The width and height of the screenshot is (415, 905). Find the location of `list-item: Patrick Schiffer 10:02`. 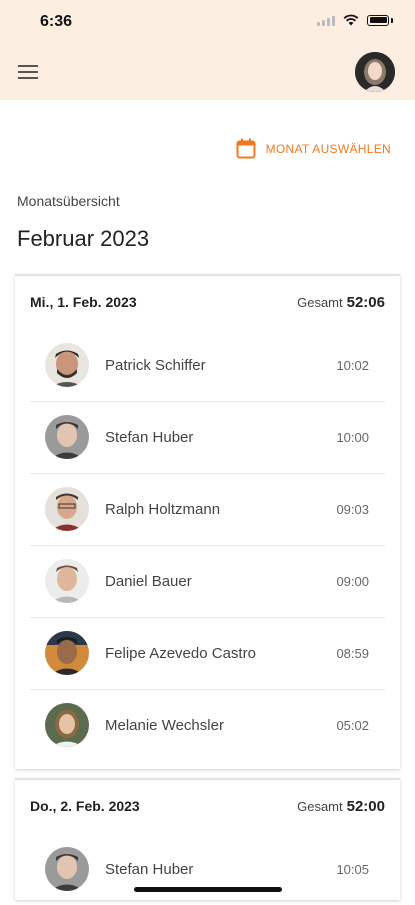

list-item: Patrick Schiffer 10:02 is located at coordinates (207, 365).